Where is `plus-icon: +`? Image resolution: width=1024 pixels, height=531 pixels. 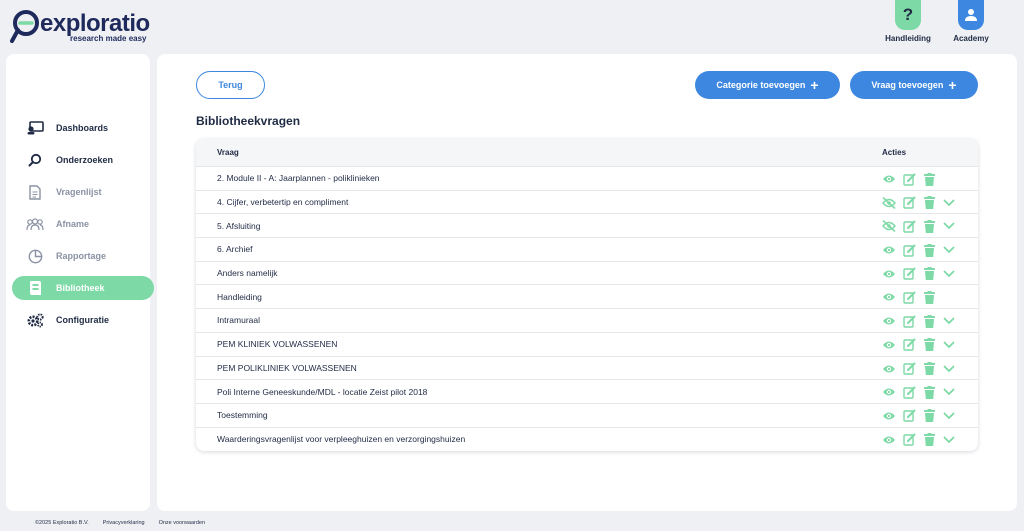 plus-icon: + is located at coordinates (952, 85).